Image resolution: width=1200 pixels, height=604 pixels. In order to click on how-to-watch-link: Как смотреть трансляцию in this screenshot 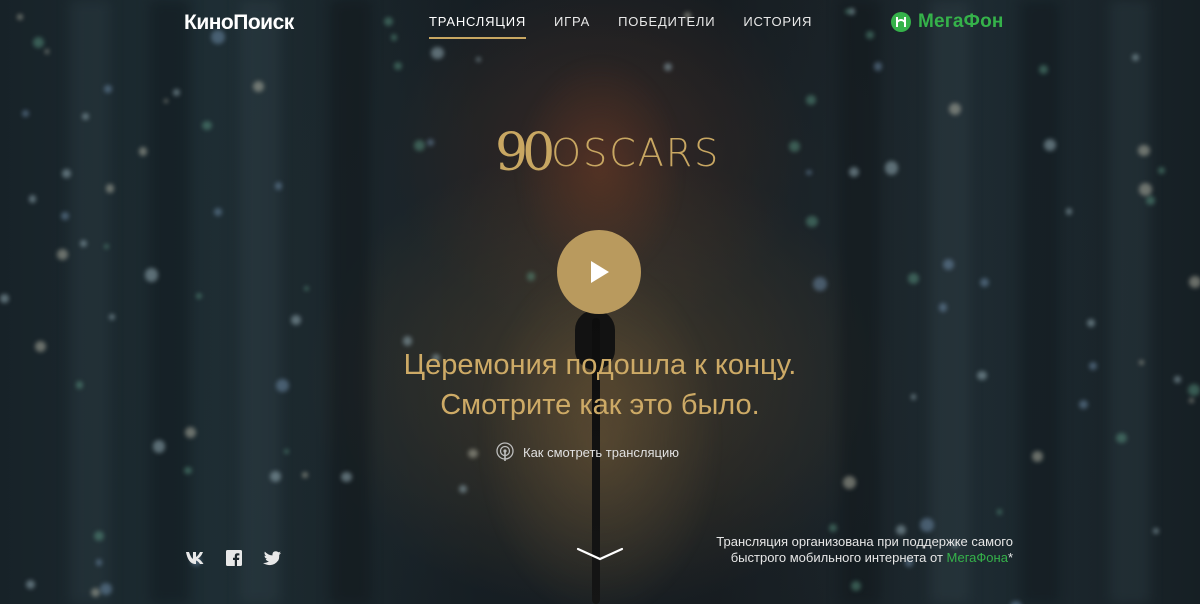, I will do `click(587, 452)`.